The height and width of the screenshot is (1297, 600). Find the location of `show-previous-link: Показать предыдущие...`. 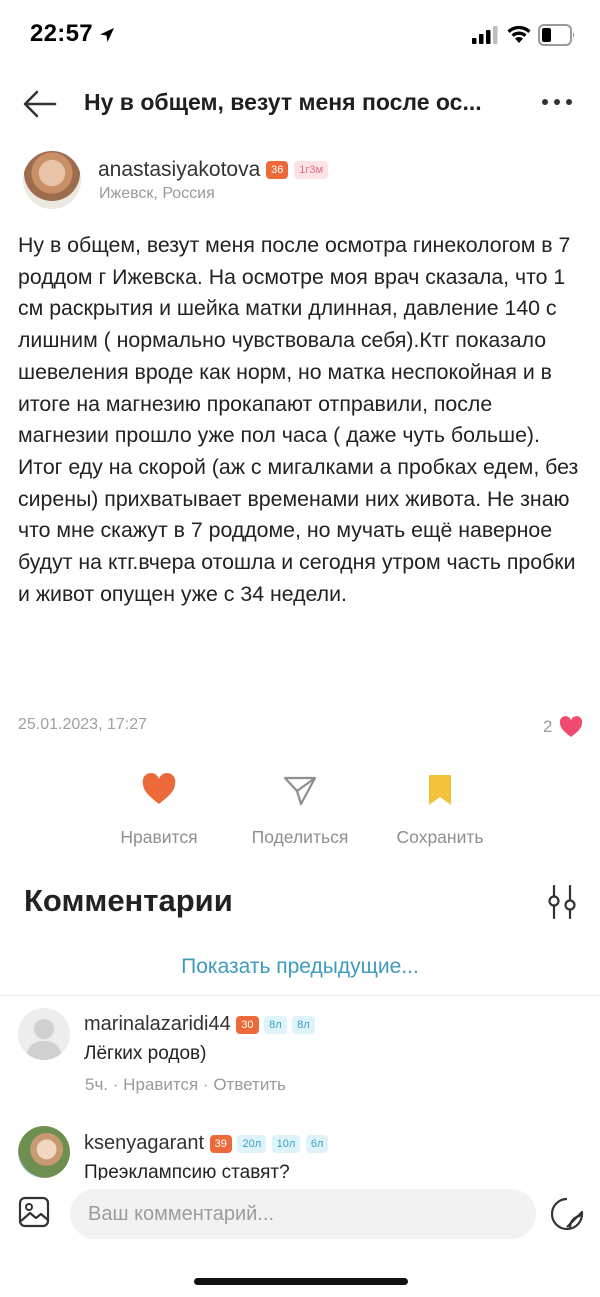

show-previous-link: Показать предыдущие... is located at coordinates (300, 967).